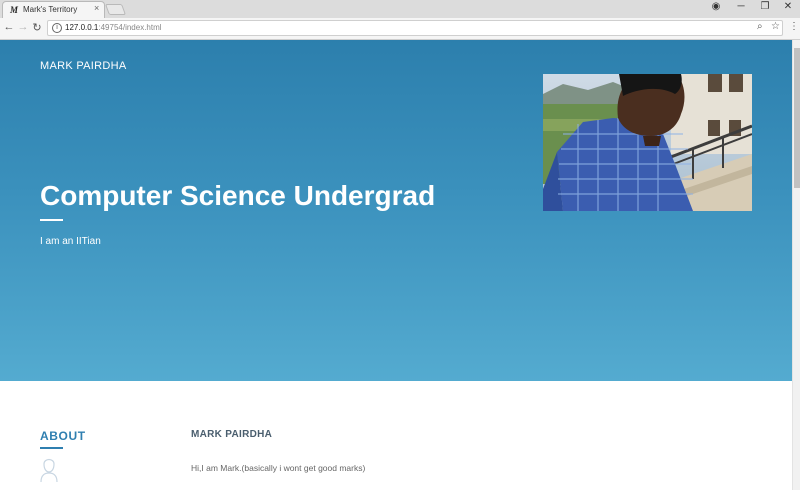 The height and width of the screenshot is (490, 800). I want to click on user-avatar-icon, so click(49, 471).